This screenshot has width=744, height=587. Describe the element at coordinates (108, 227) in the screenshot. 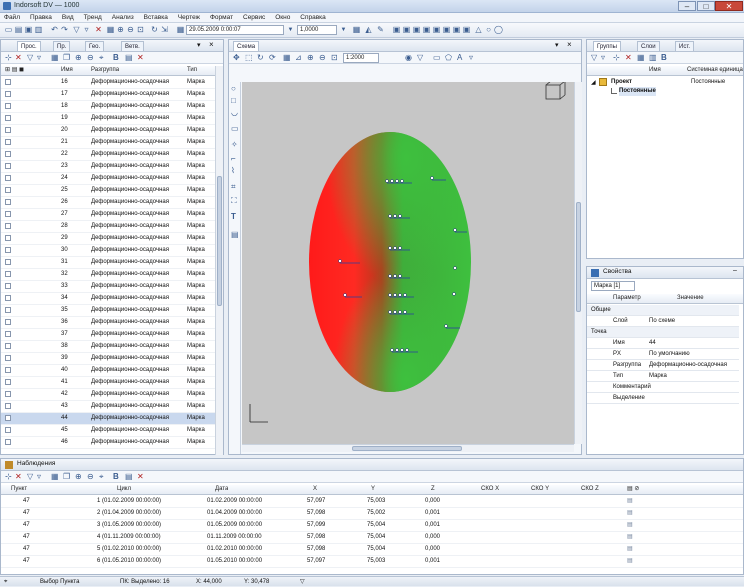

I see `table-row: 28 Деформационно-осадочная Марка` at that location.